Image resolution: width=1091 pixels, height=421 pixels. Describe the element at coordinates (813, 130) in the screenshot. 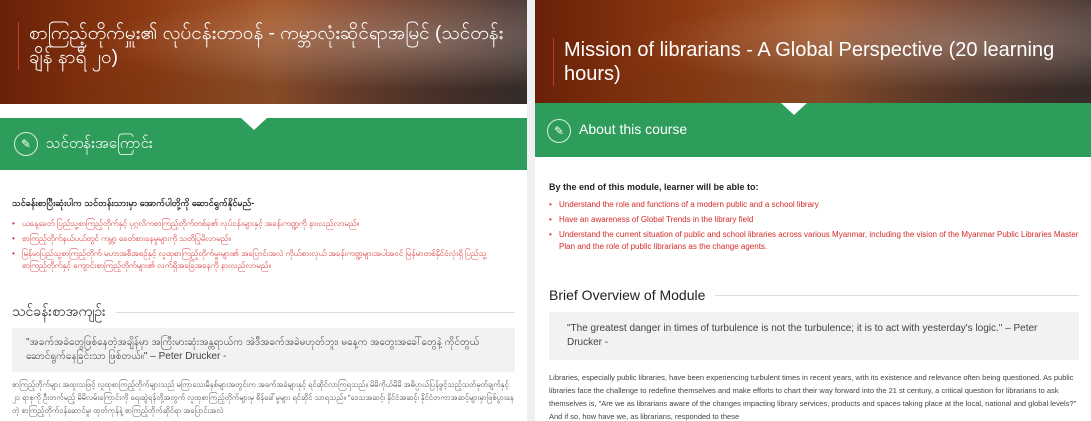

I see `about-course-band: ✎ About this course` at that location.